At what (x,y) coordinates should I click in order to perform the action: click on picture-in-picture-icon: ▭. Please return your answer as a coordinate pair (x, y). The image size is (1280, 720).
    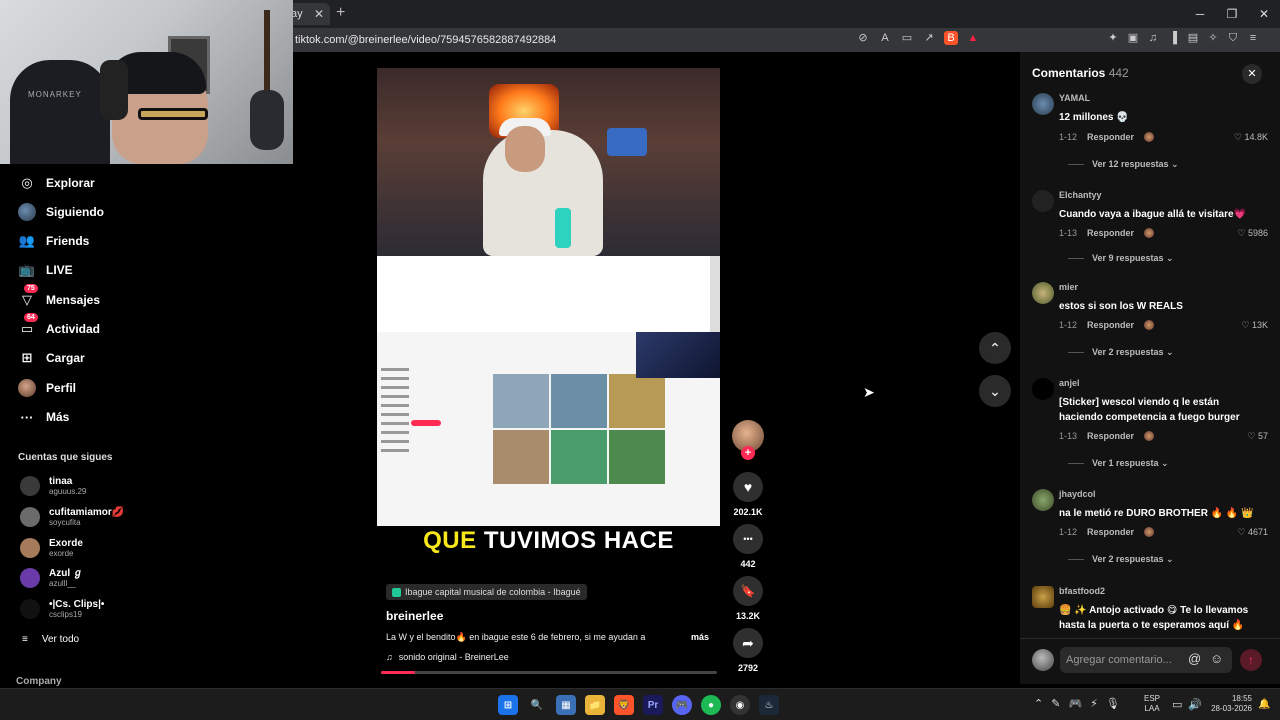
    Looking at the image, I should click on (907, 38).